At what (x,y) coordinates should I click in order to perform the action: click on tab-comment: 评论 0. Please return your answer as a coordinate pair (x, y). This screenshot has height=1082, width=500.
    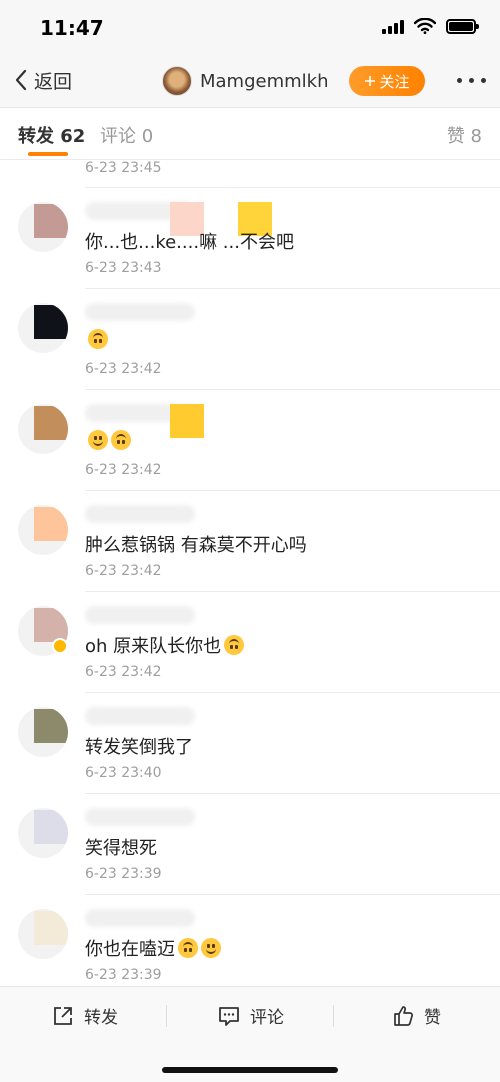
    Looking at the image, I should click on (126, 135).